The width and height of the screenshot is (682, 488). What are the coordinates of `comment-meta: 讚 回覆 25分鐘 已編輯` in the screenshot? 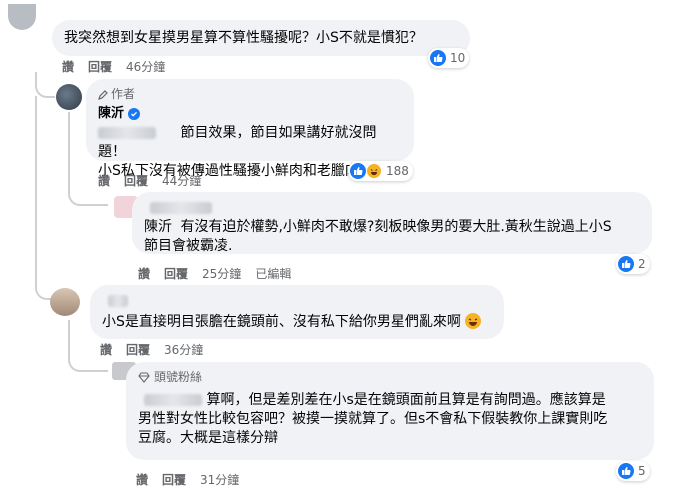 It's located at (221, 273).